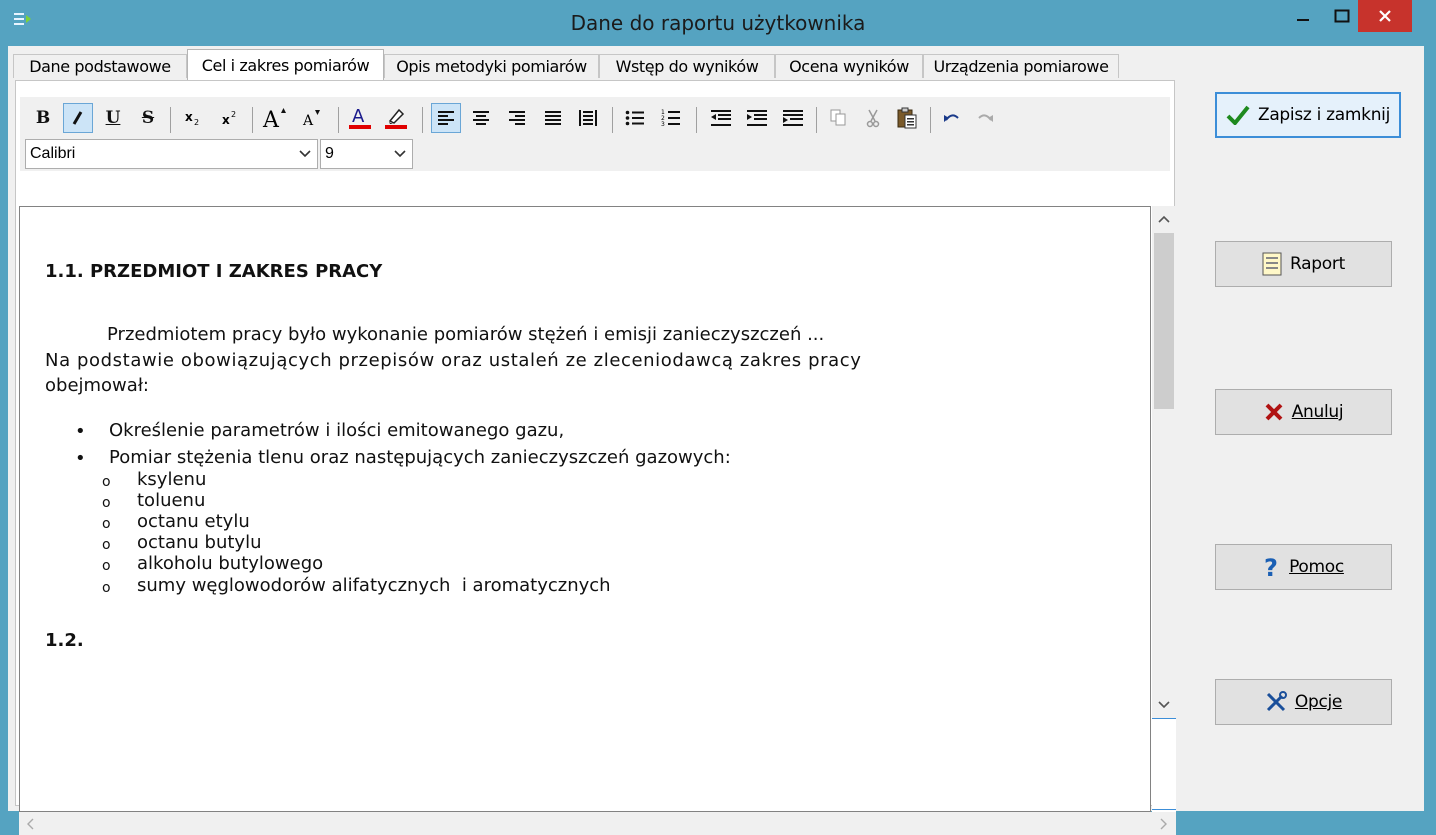 Image resolution: width=1436 pixels, height=835 pixels. Describe the element at coordinates (687, 66) in the screenshot. I see `tab-wstep-do-wynikow: Wstęp do wyników` at that location.